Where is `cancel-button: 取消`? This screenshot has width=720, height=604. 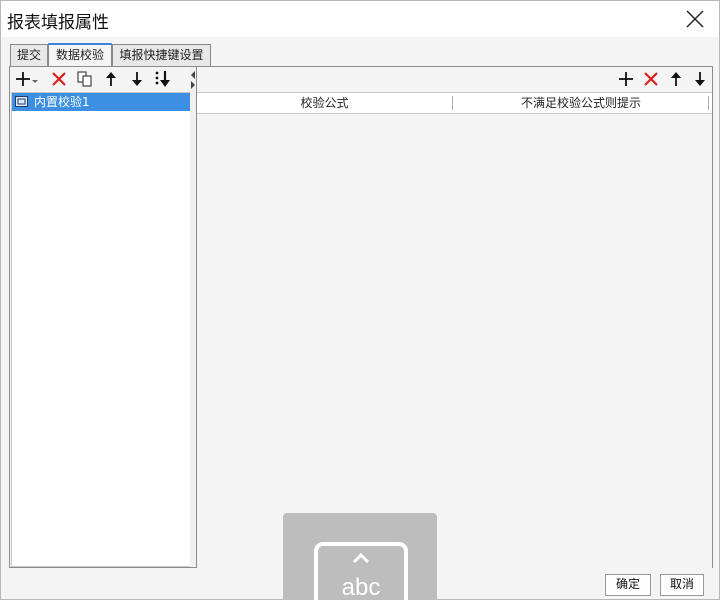 cancel-button: 取消 is located at coordinates (682, 585).